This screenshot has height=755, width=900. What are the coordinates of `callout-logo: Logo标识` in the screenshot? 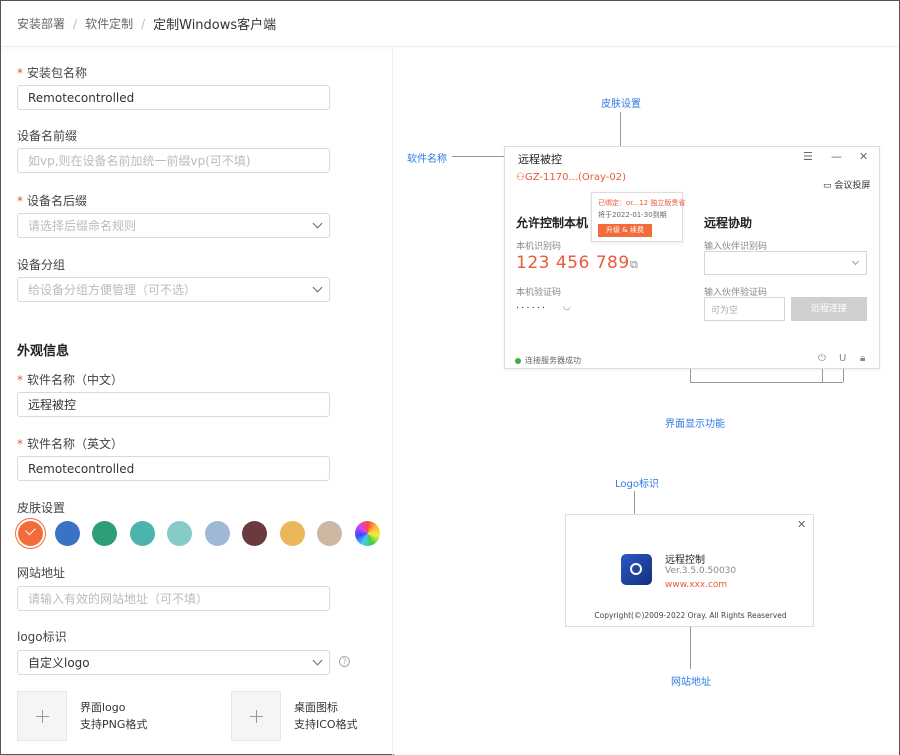 It's located at (637, 484).